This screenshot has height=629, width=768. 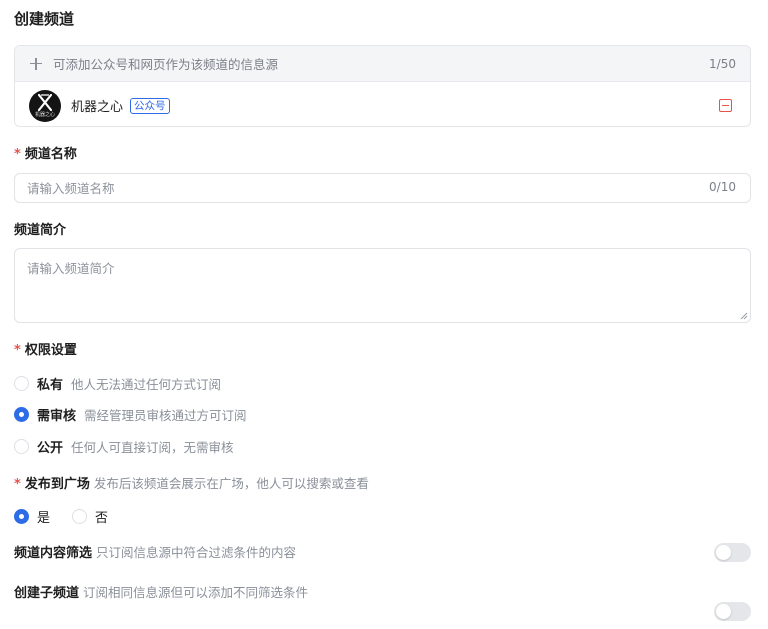 What do you see at coordinates (732, 552) in the screenshot?
I see `filter-toggle` at bounding box center [732, 552].